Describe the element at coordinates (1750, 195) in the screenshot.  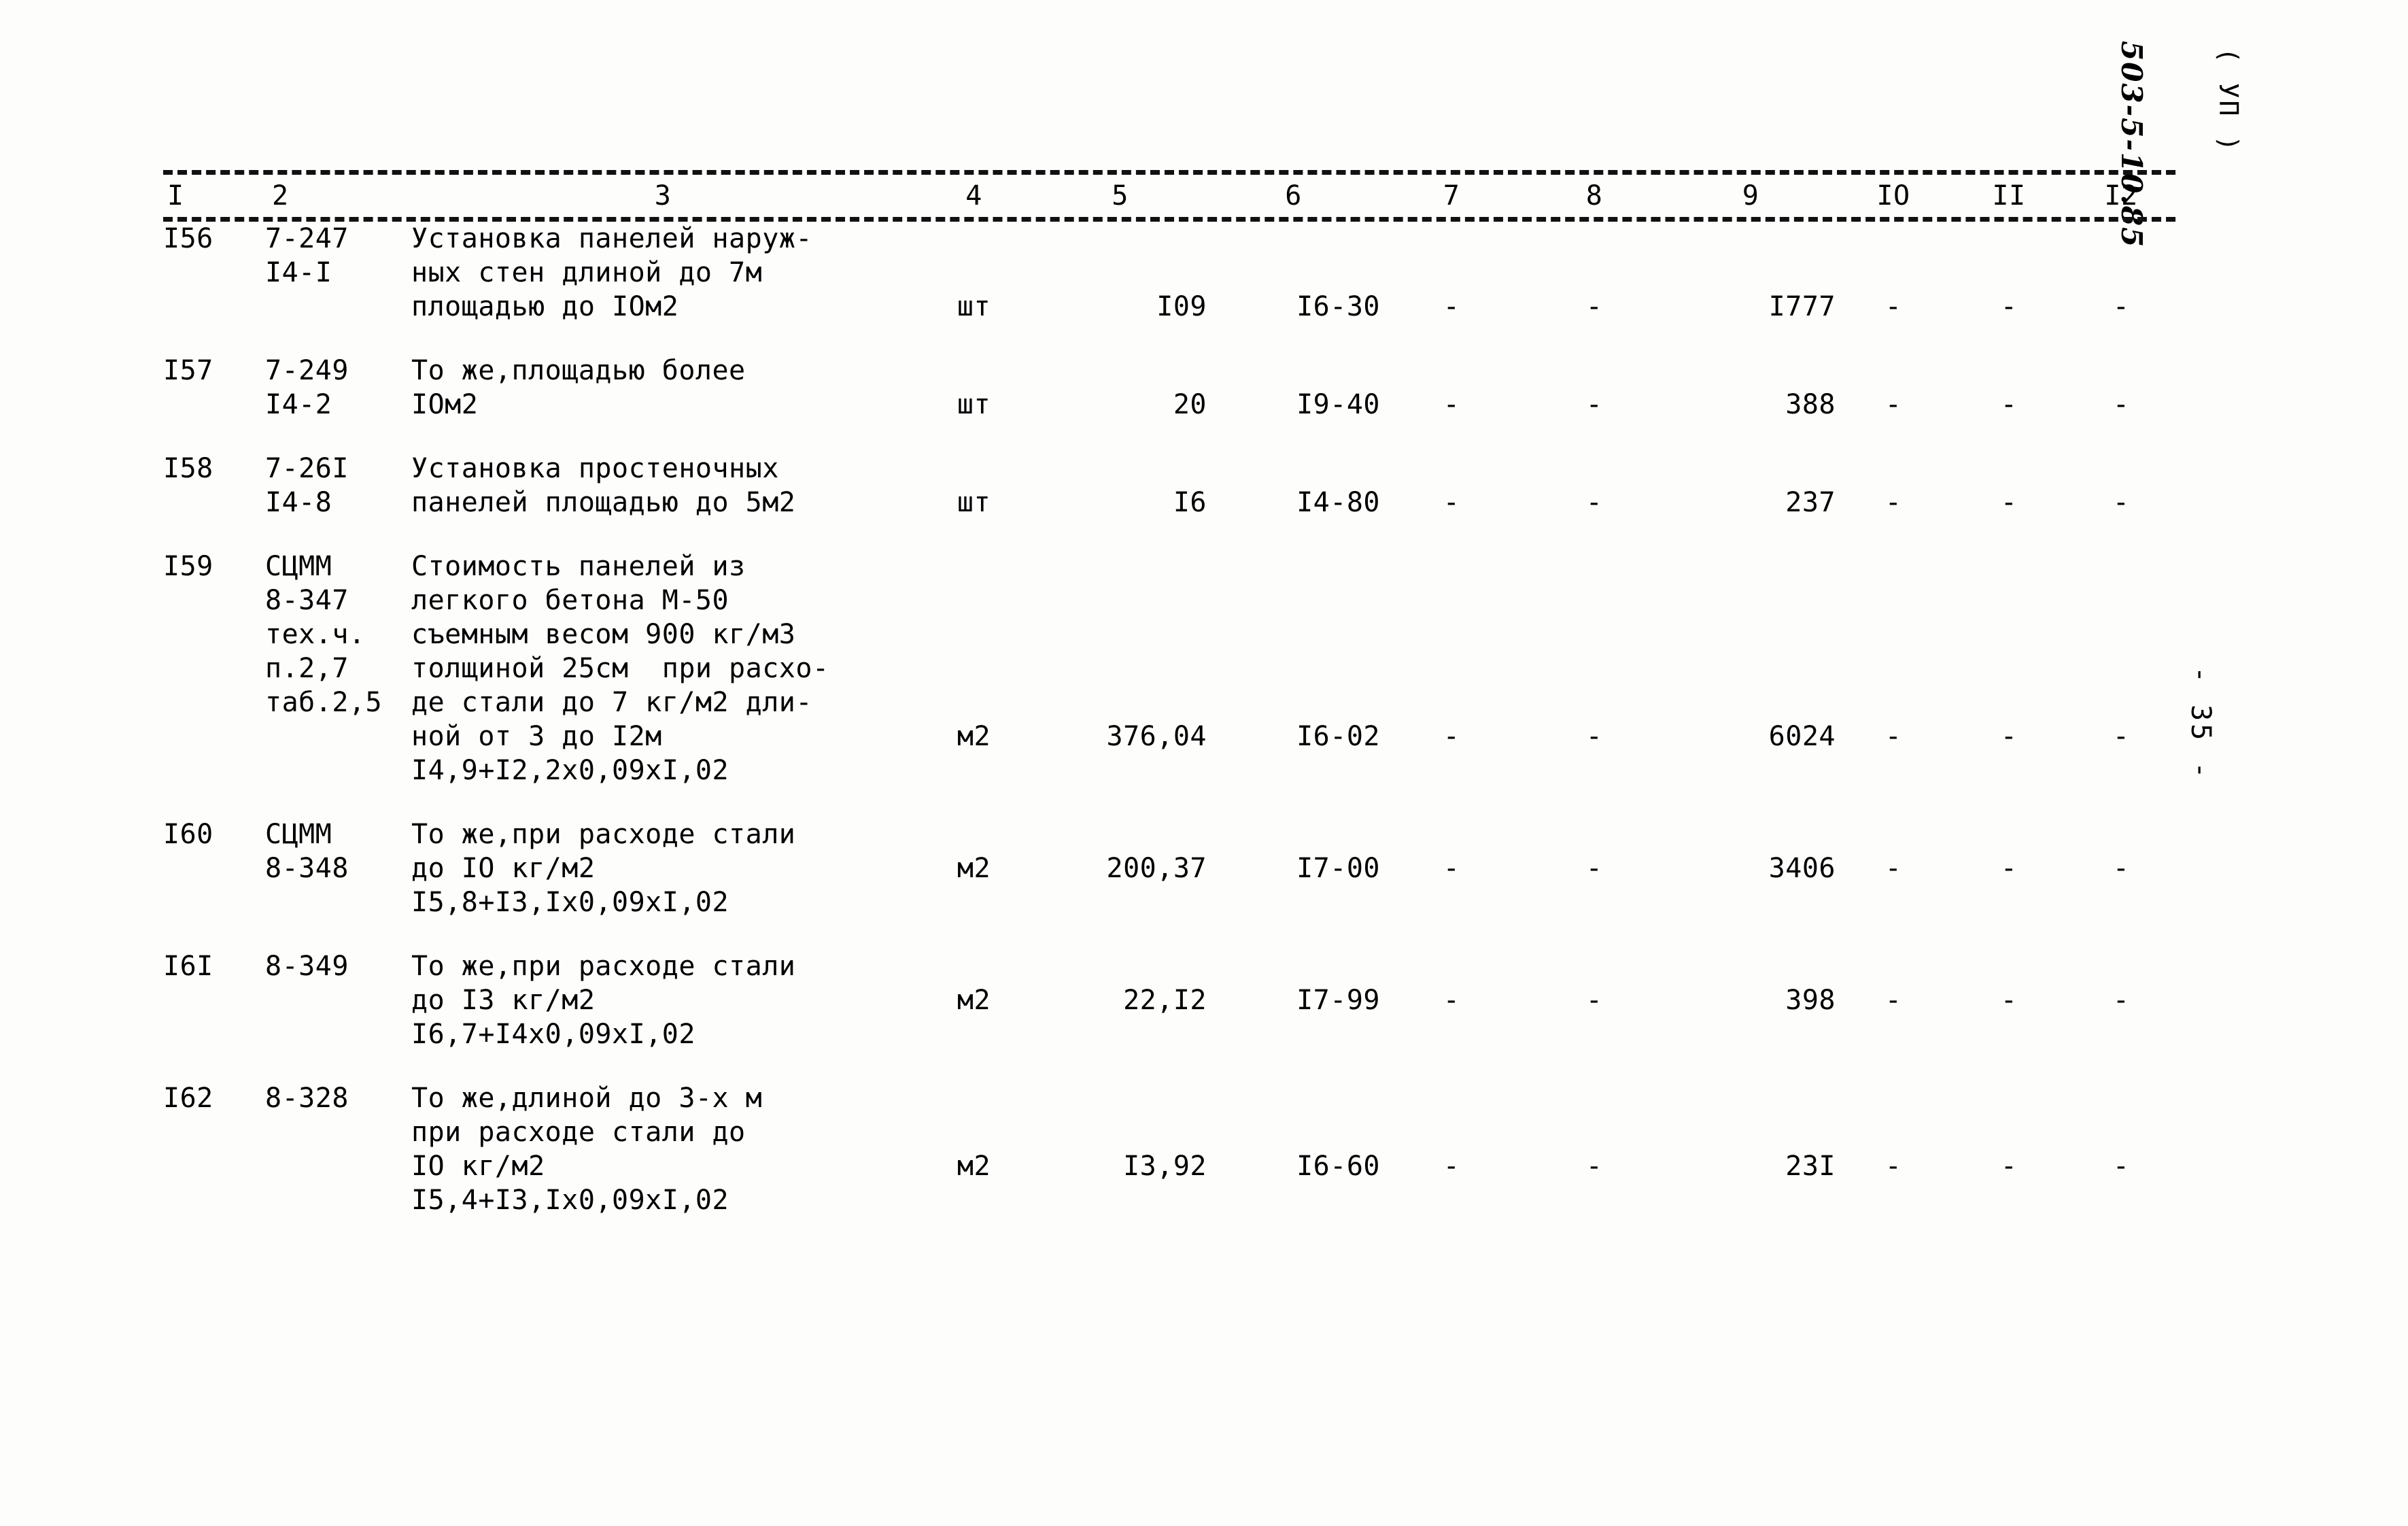
I see `column-header-9: 9` at that location.